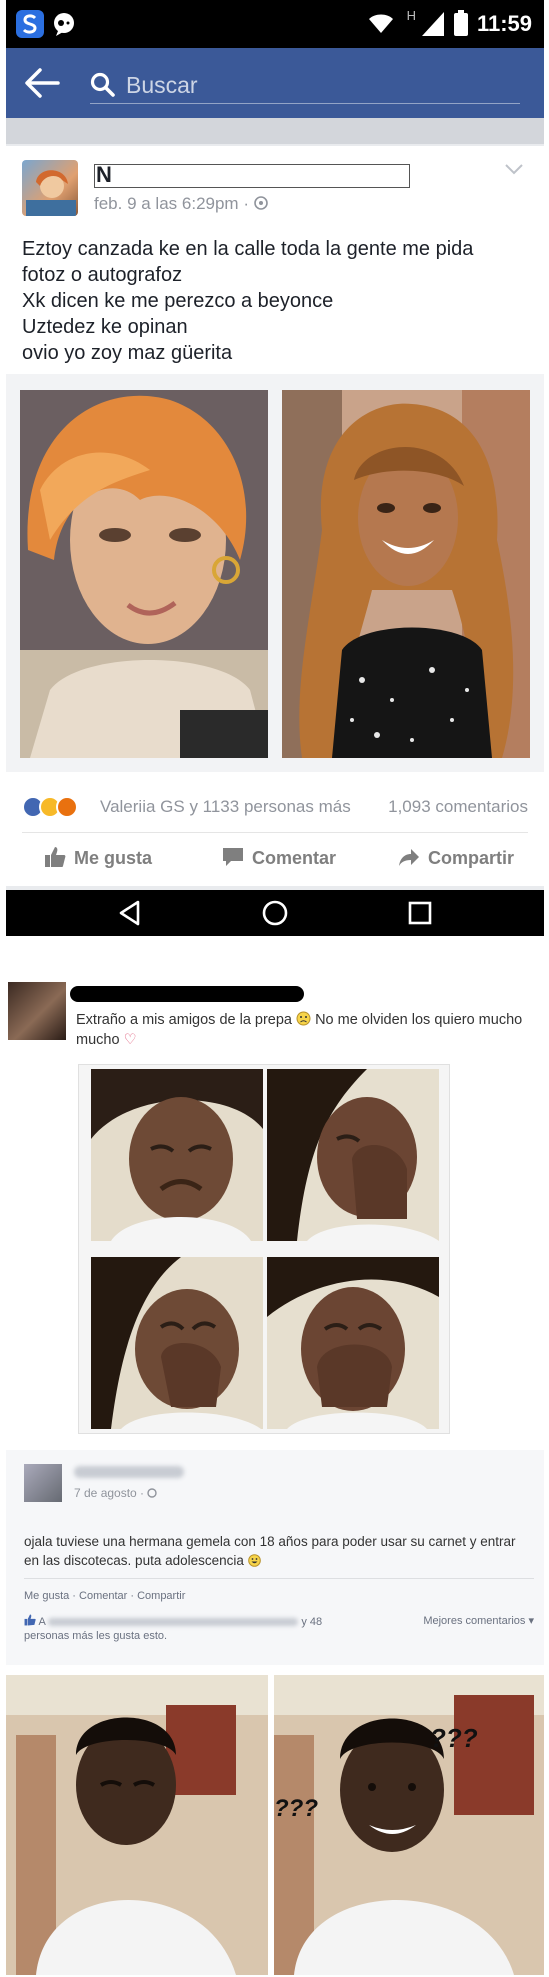  I want to click on angry-reaction-icon, so click(67, 807).